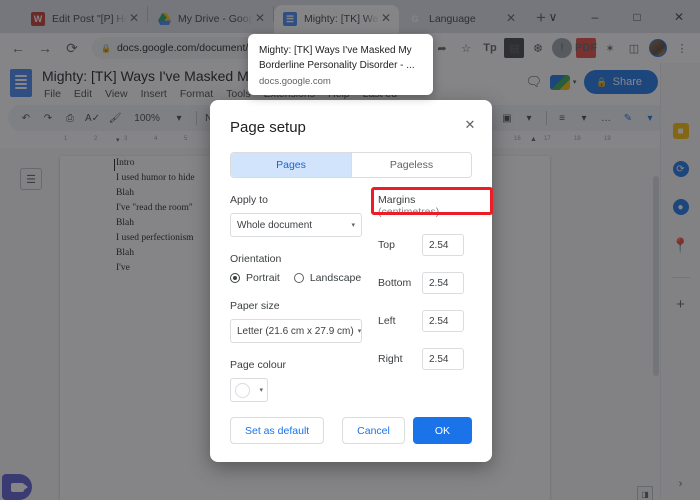 The image size is (700, 500). I want to click on margin-row-left: Left, so click(425, 321).